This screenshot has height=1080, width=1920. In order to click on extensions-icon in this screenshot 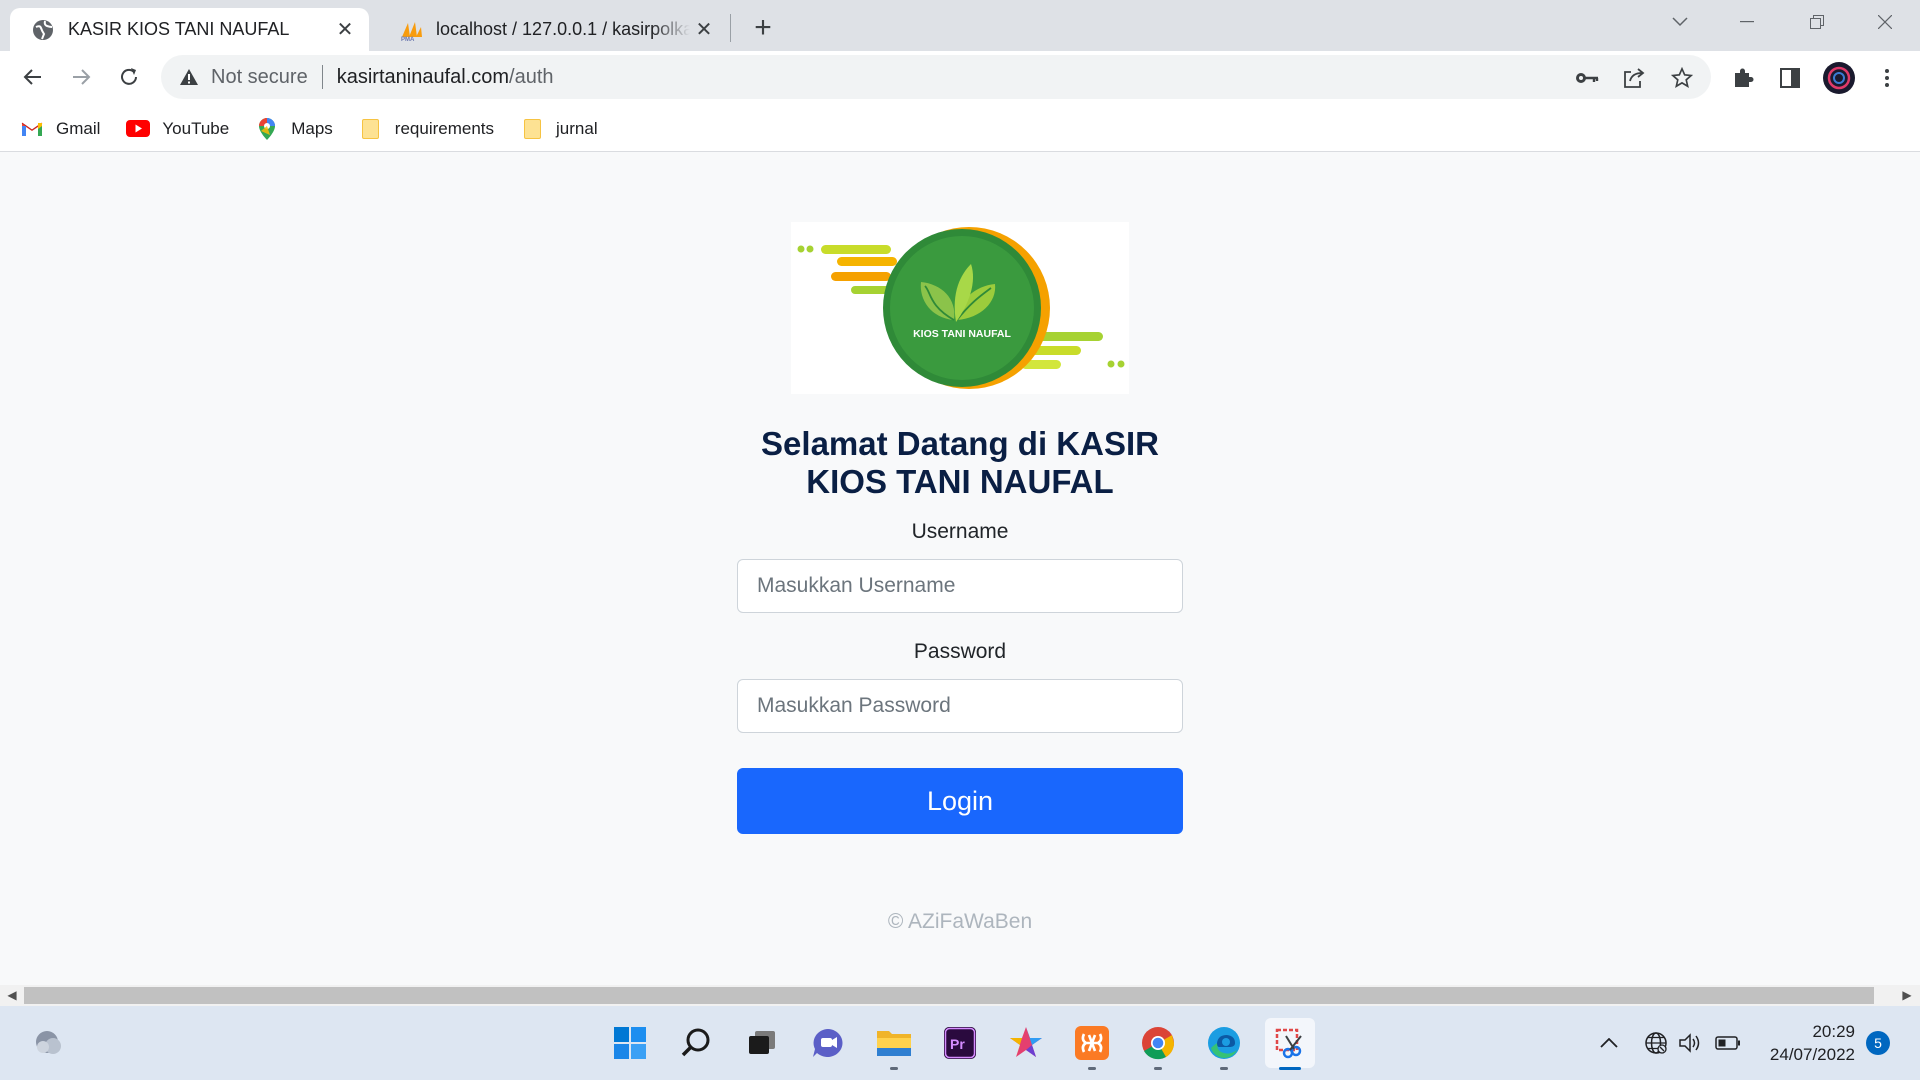, I will do `click(1743, 78)`.